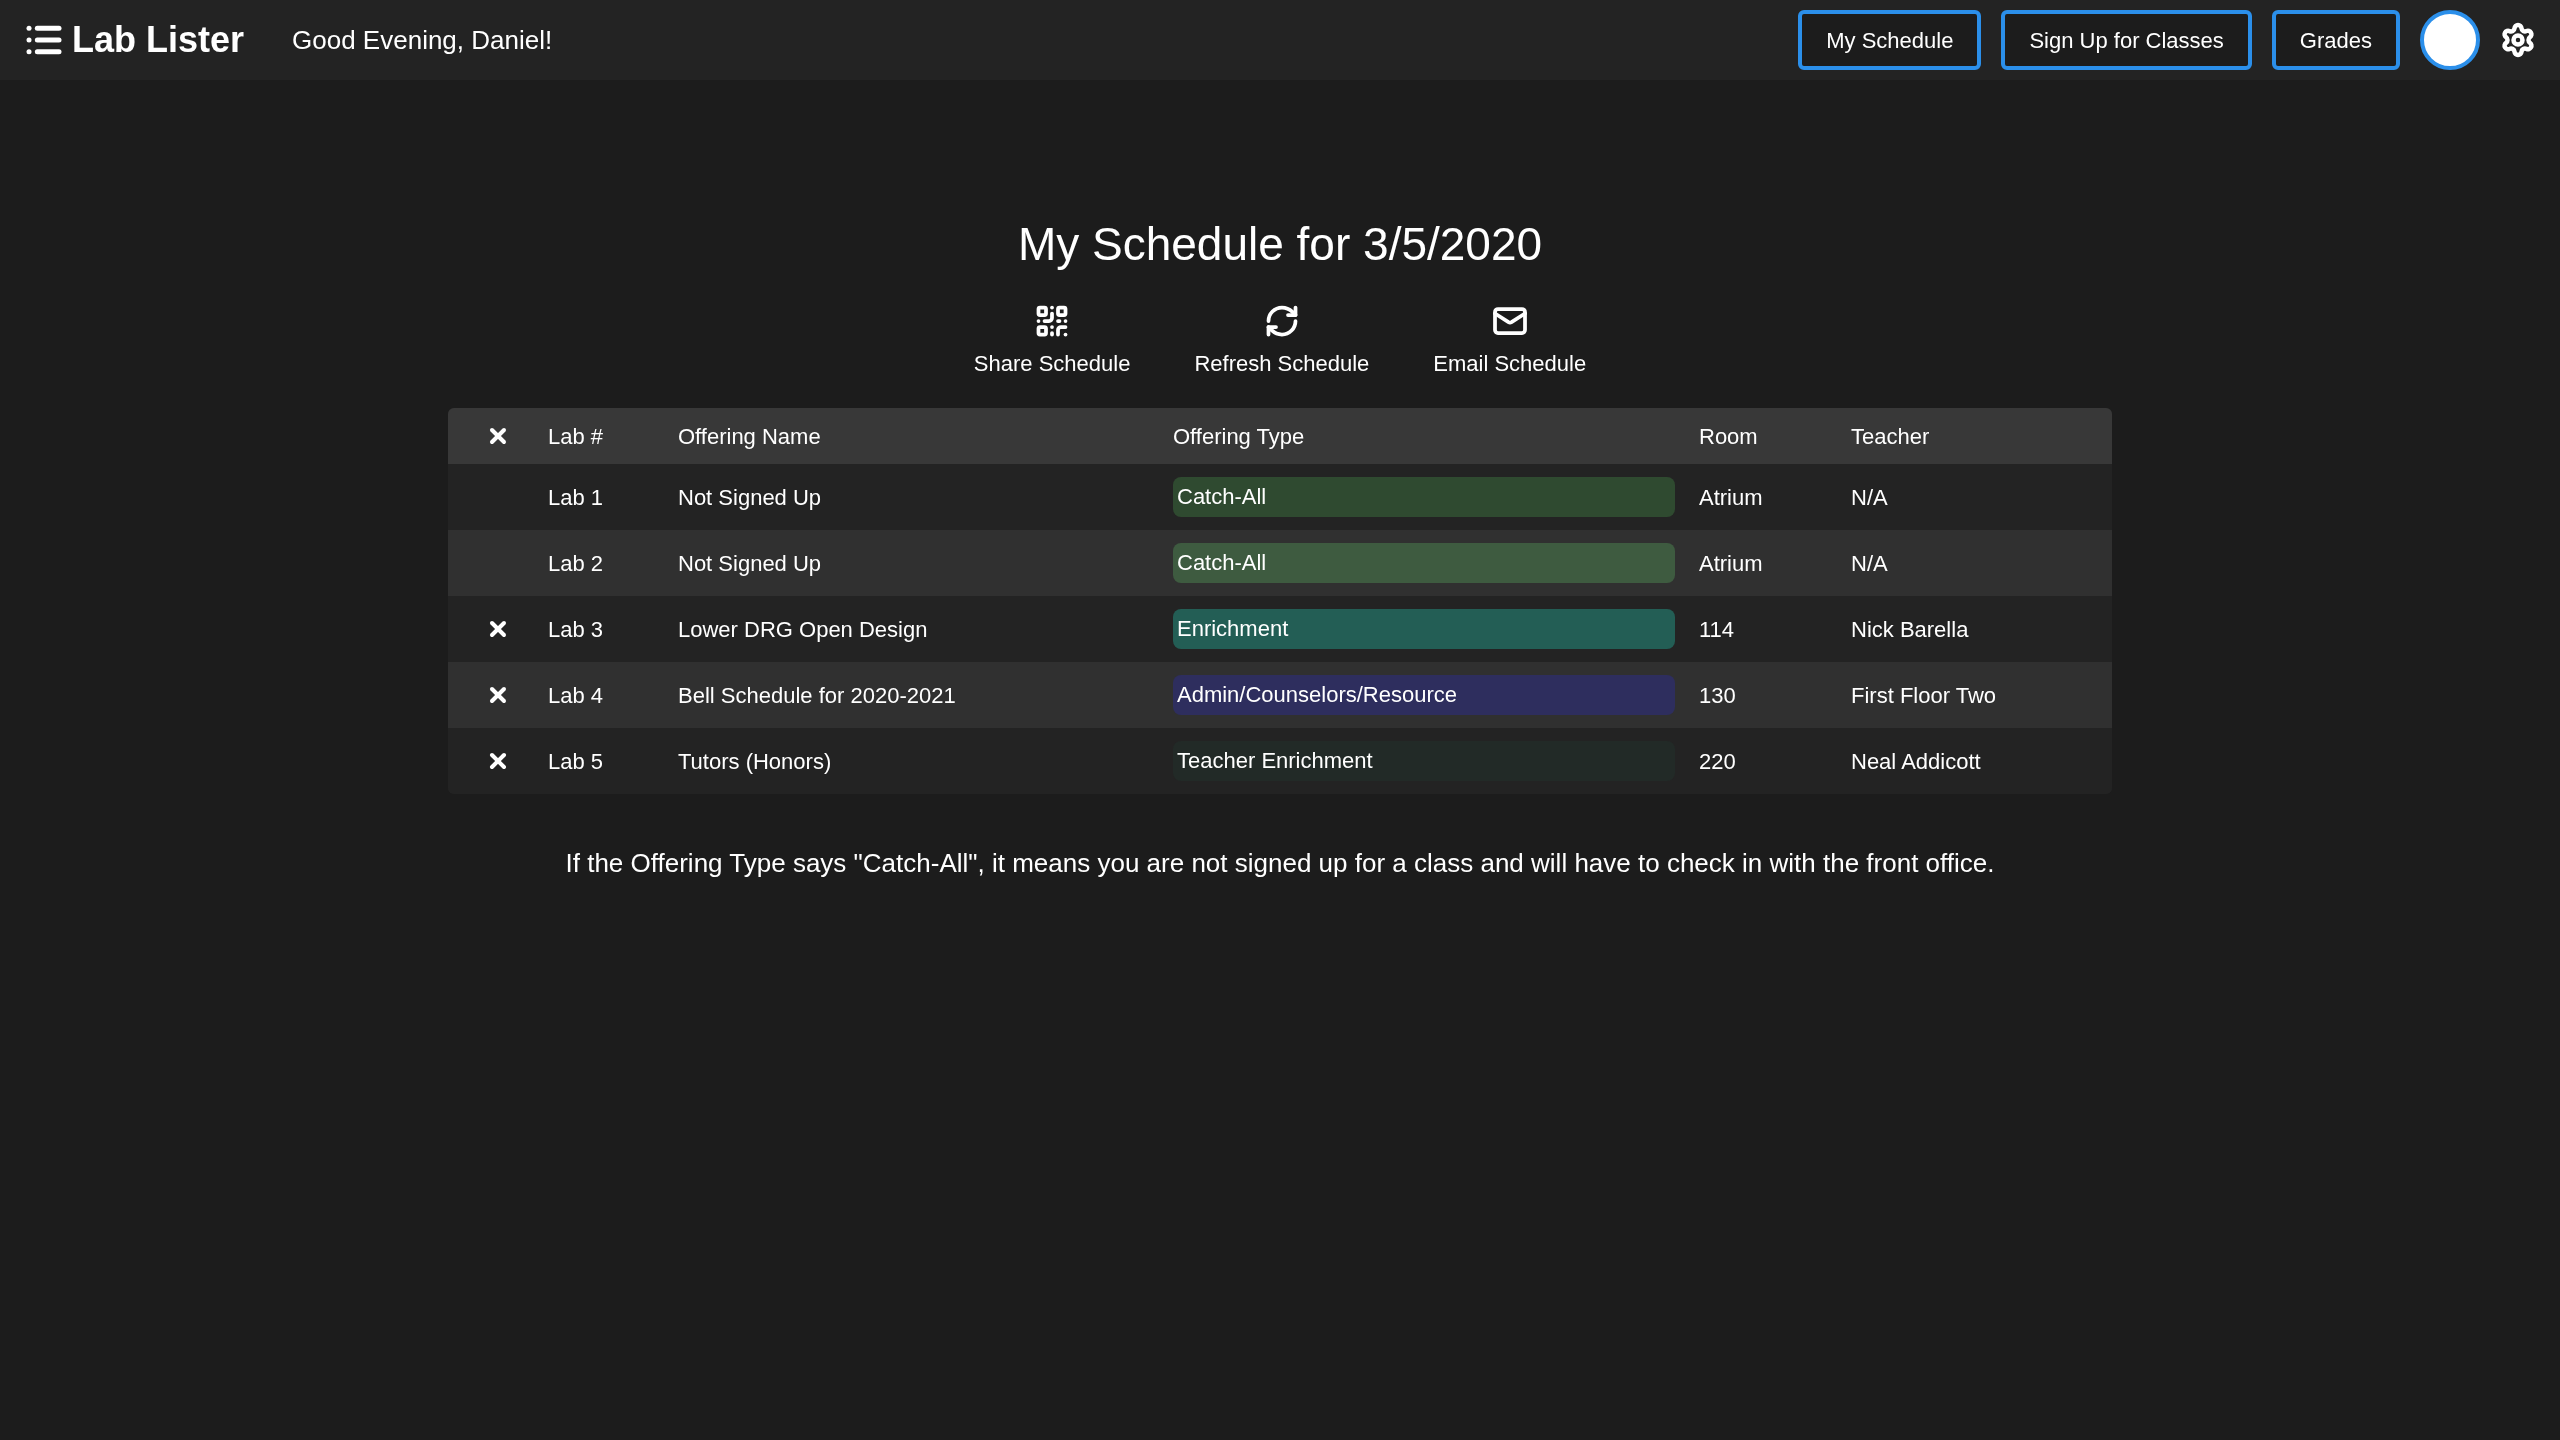 The height and width of the screenshot is (1440, 2560). I want to click on column-header: Lab #, so click(576, 436).